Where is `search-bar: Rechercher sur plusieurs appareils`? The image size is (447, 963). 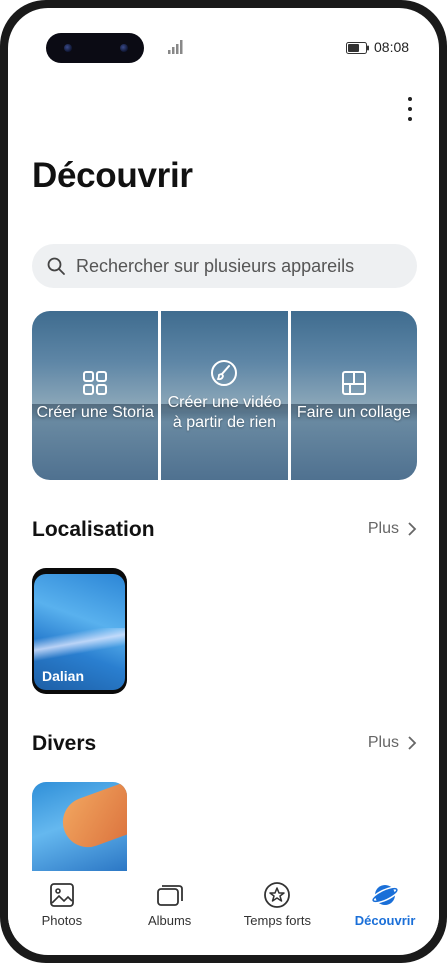 search-bar: Rechercher sur plusieurs appareils is located at coordinates (224, 266).